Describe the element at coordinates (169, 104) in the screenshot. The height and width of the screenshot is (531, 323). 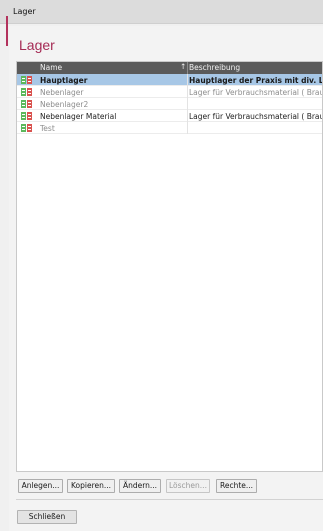
I see `table-row: Nebenlager2` at that location.